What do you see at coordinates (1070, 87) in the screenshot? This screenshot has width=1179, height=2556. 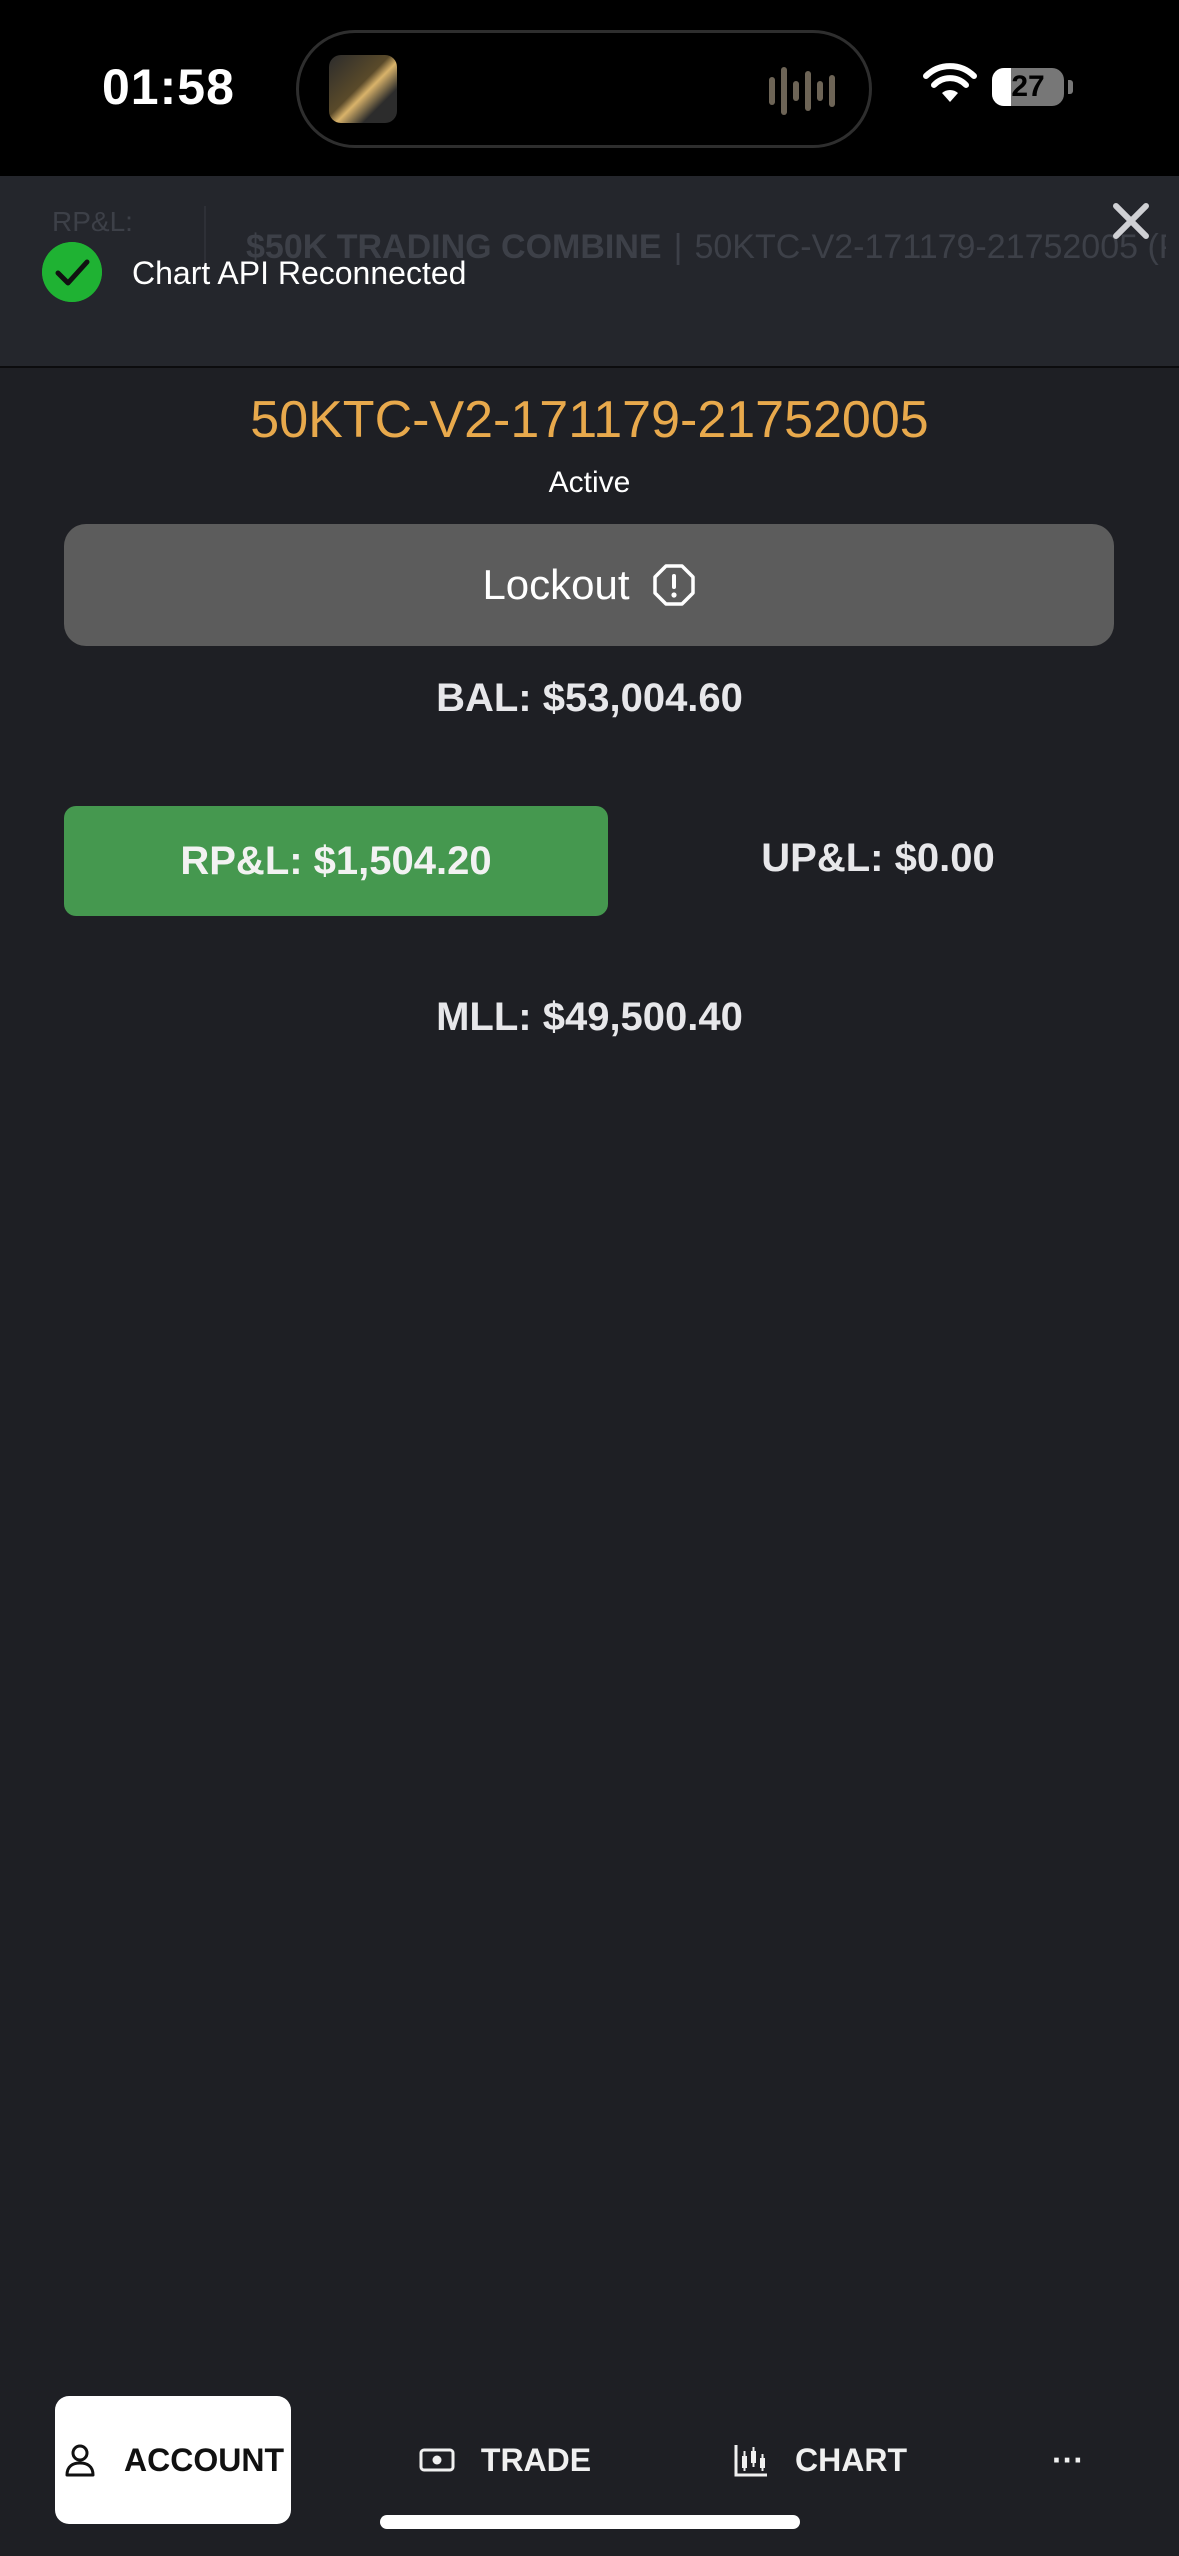 I see `battery-cap` at bounding box center [1070, 87].